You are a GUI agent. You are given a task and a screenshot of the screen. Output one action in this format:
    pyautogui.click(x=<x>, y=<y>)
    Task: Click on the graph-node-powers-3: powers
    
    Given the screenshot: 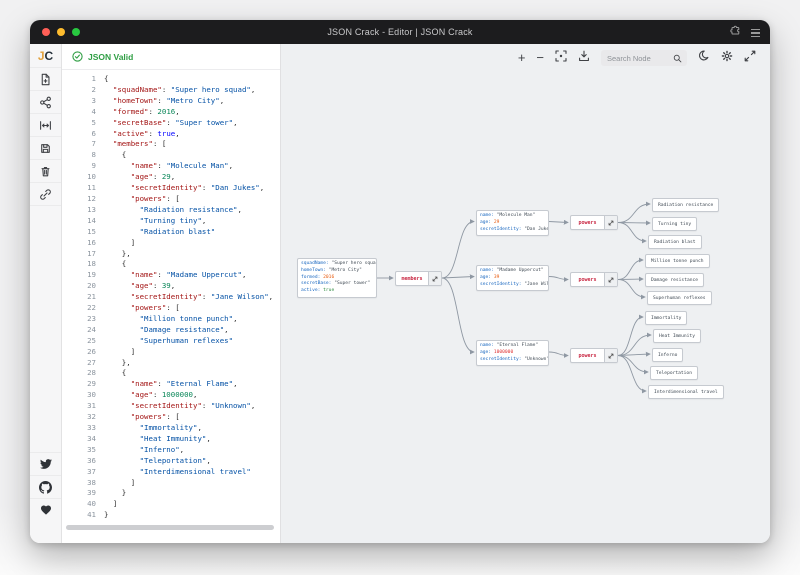 What is the action you would take?
    pyautogui.click(x=594, y=355)
    